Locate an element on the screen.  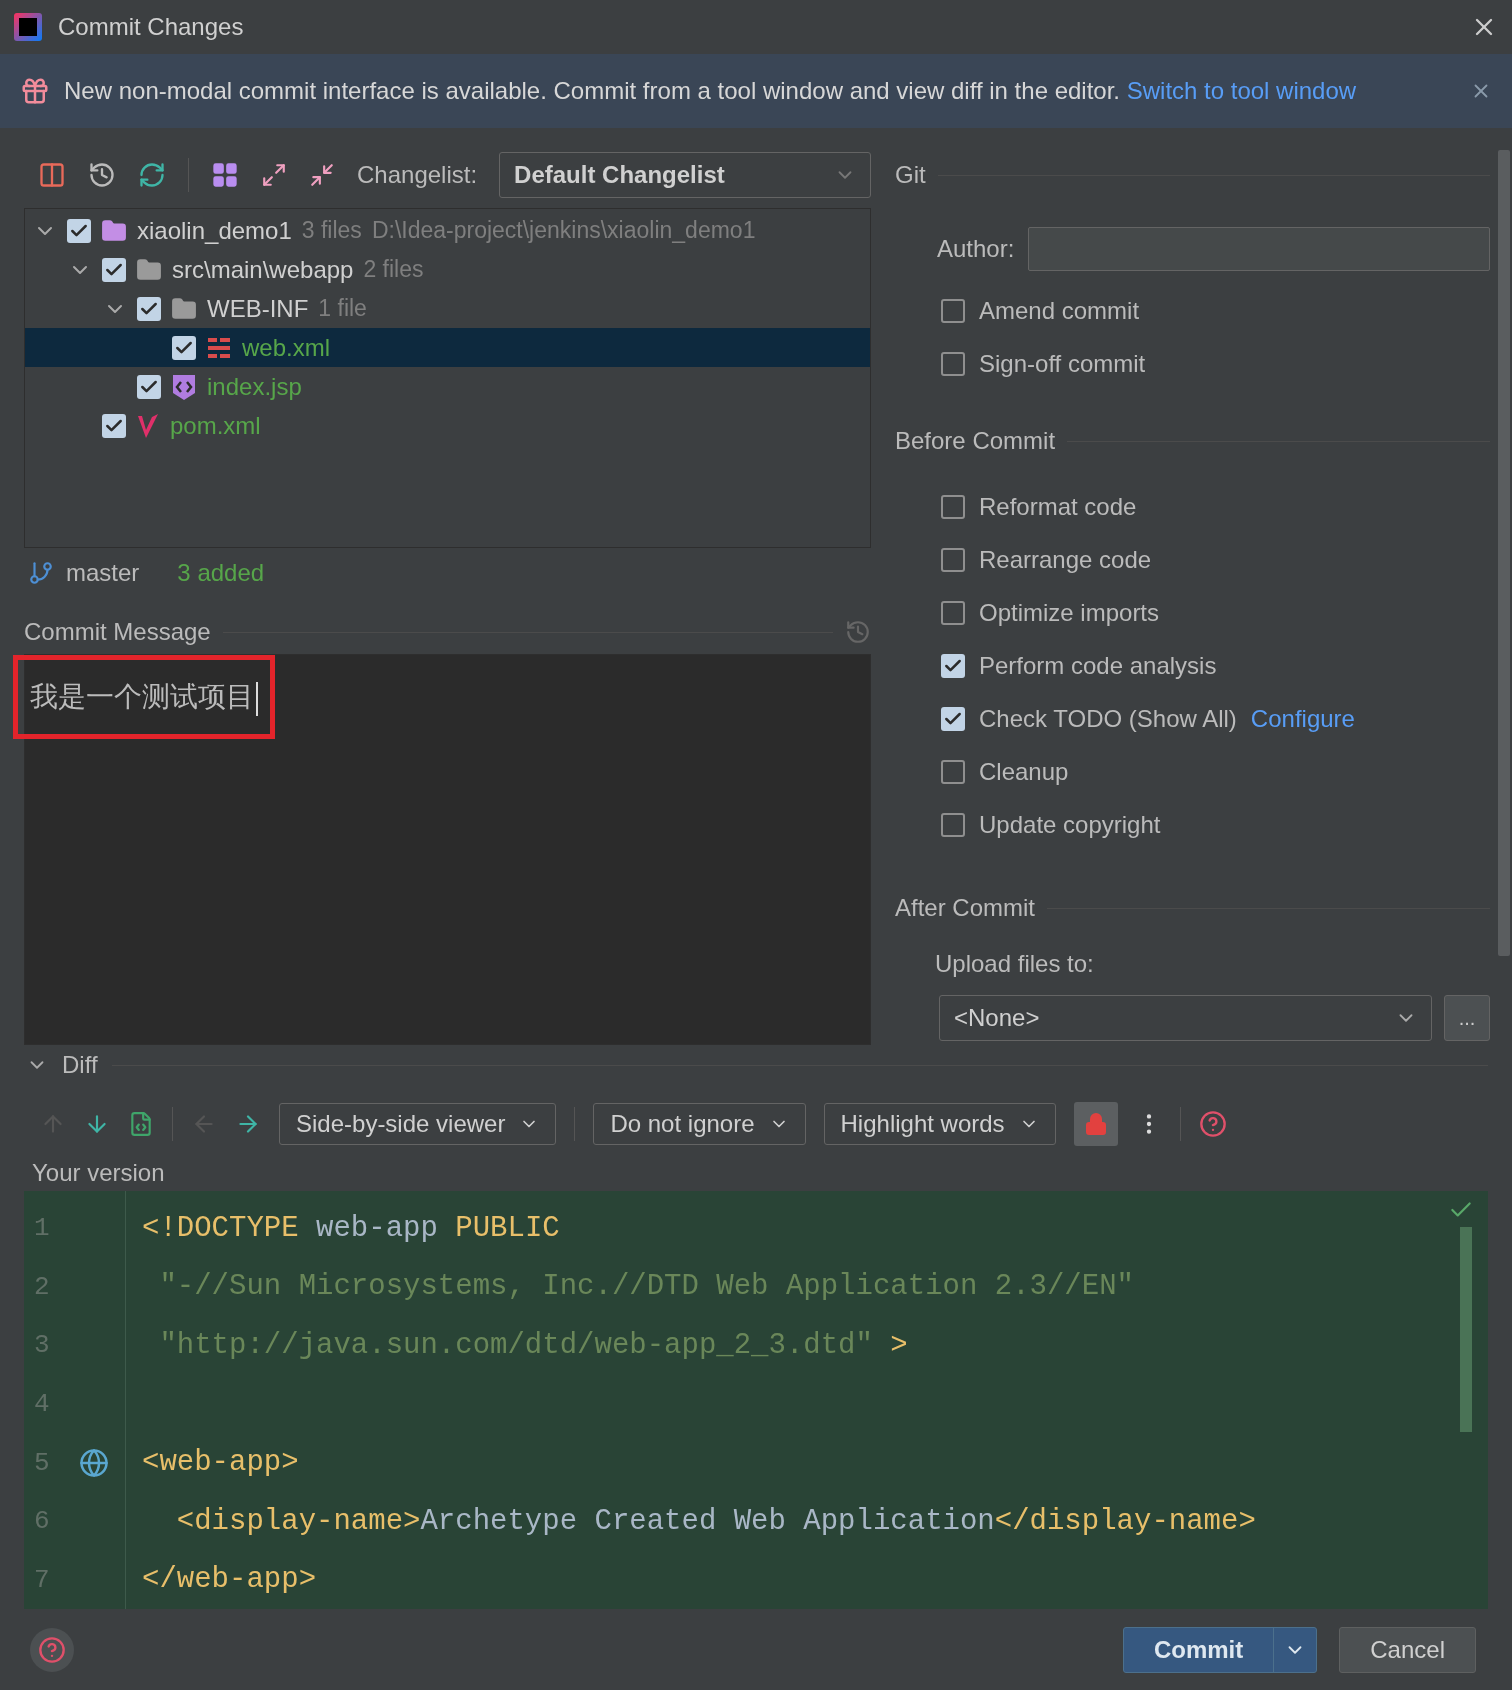
collapse-icon is located at coordinates (322, 175).